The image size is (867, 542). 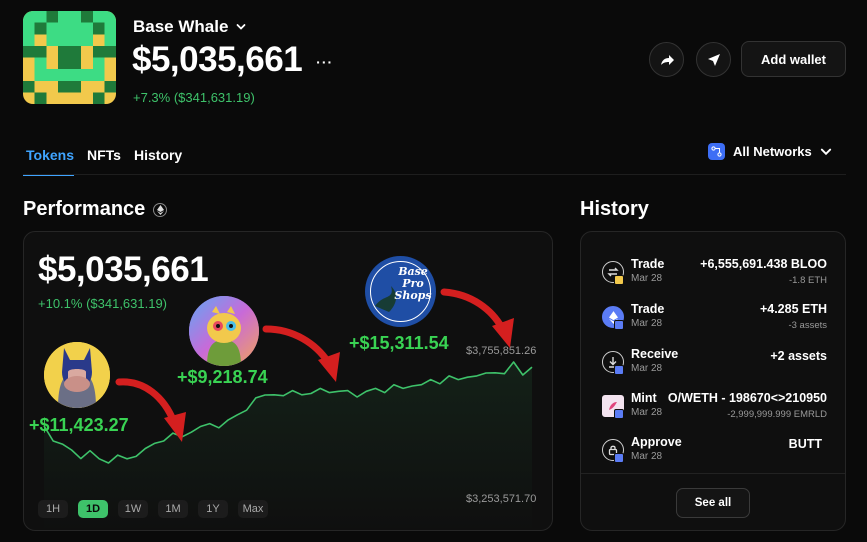 I want to click on networks-icon, so click(x=716, y=151).